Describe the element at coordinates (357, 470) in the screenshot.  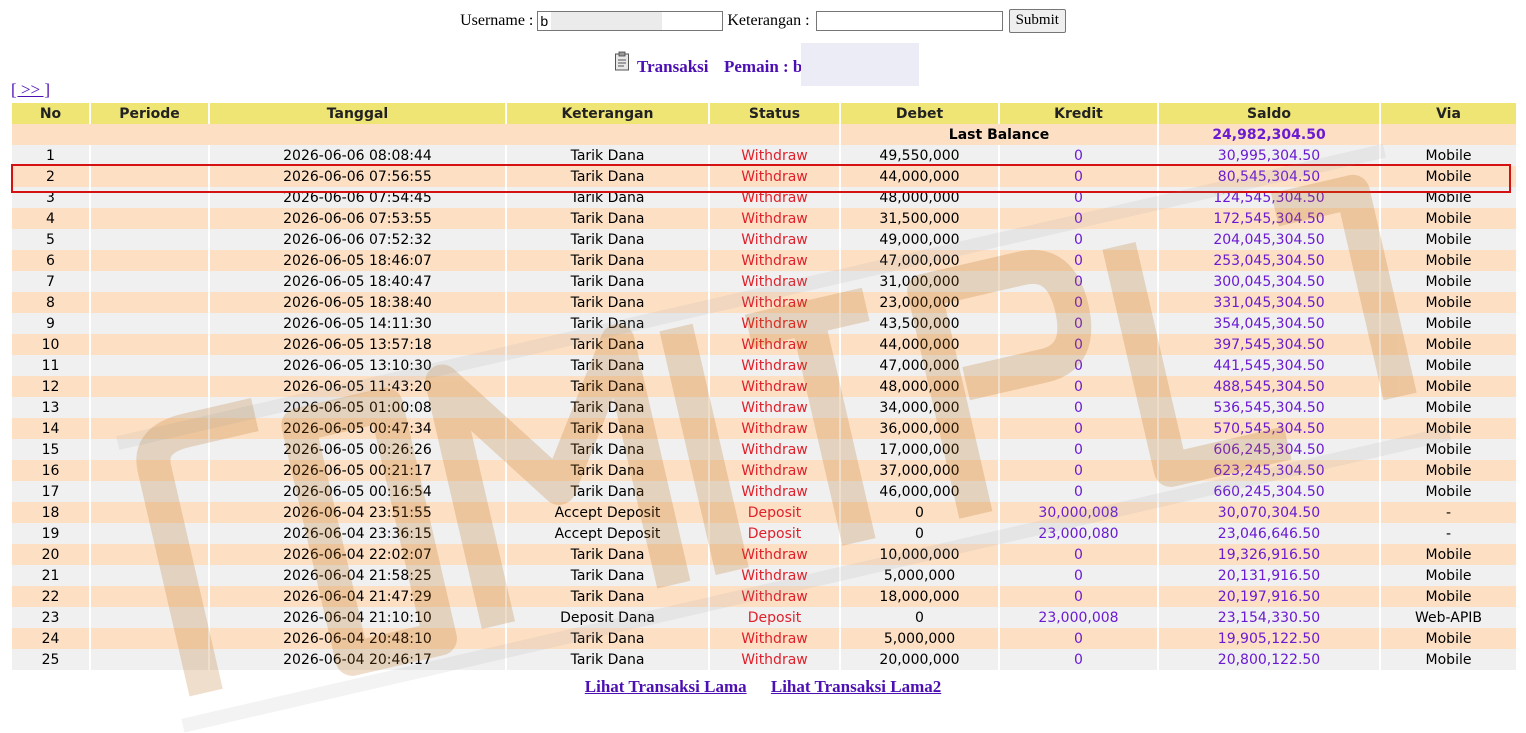
I see `cell-tanggal: 2026-06-05 00:21:17` at that location.